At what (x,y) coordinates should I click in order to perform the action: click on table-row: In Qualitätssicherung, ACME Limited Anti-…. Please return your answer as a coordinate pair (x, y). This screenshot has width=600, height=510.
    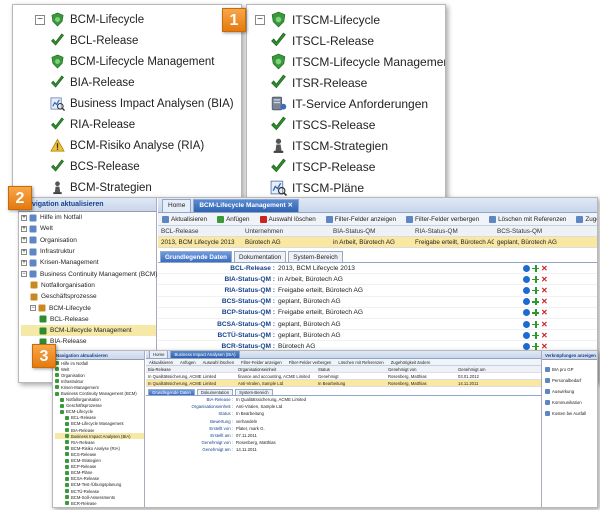
    Looking at the image, I should click on (343, 383).